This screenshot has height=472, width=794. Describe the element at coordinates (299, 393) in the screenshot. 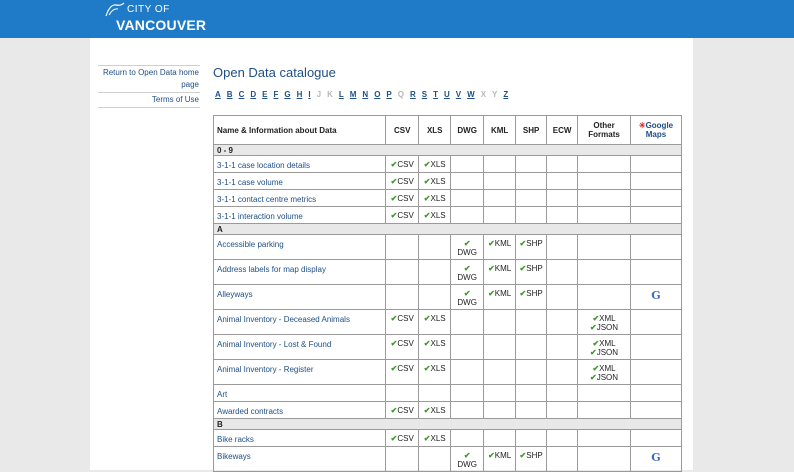

I see `dataset-name-link: Art` at that location.